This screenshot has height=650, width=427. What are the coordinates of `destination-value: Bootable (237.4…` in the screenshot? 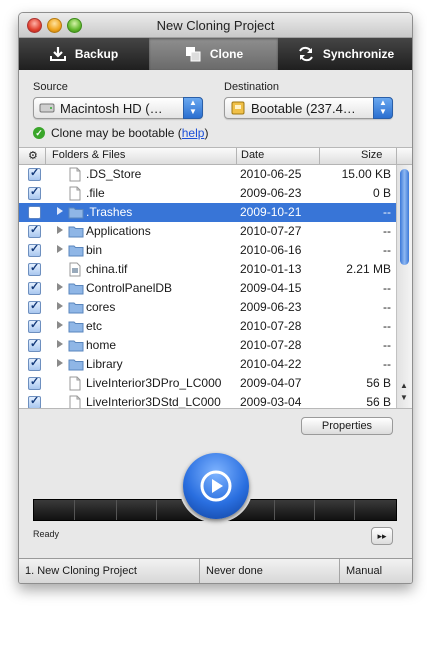 It's located at (303, 108).